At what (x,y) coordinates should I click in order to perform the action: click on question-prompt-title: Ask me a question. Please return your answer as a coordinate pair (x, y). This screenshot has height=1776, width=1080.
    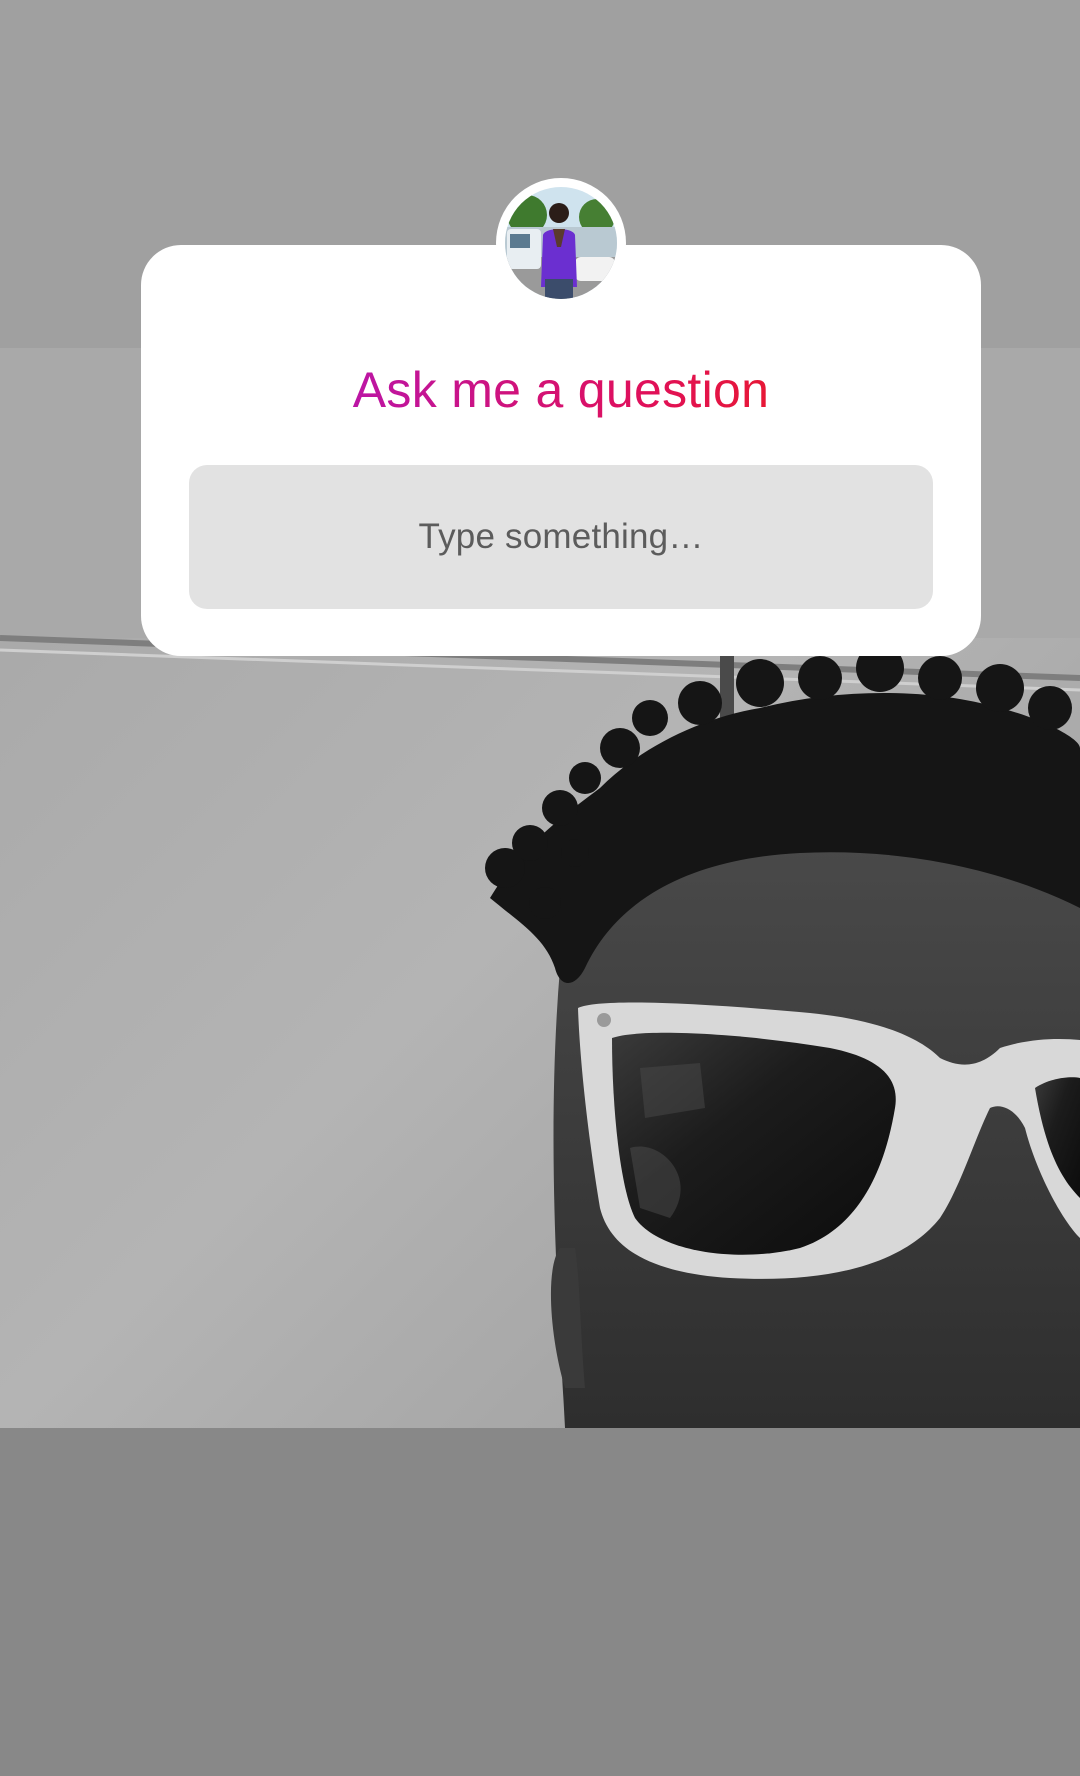
    Looking at the image, I should click on (561, 390).